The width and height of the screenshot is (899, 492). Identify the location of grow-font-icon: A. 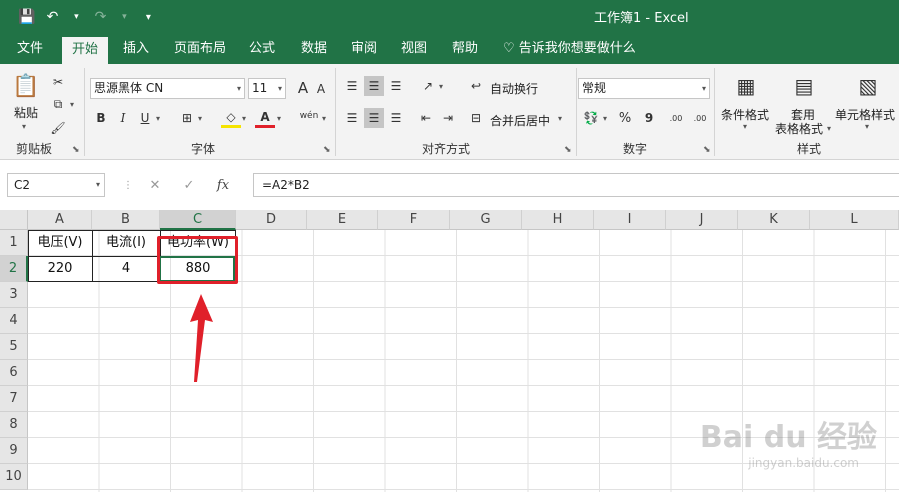
(303, 88).